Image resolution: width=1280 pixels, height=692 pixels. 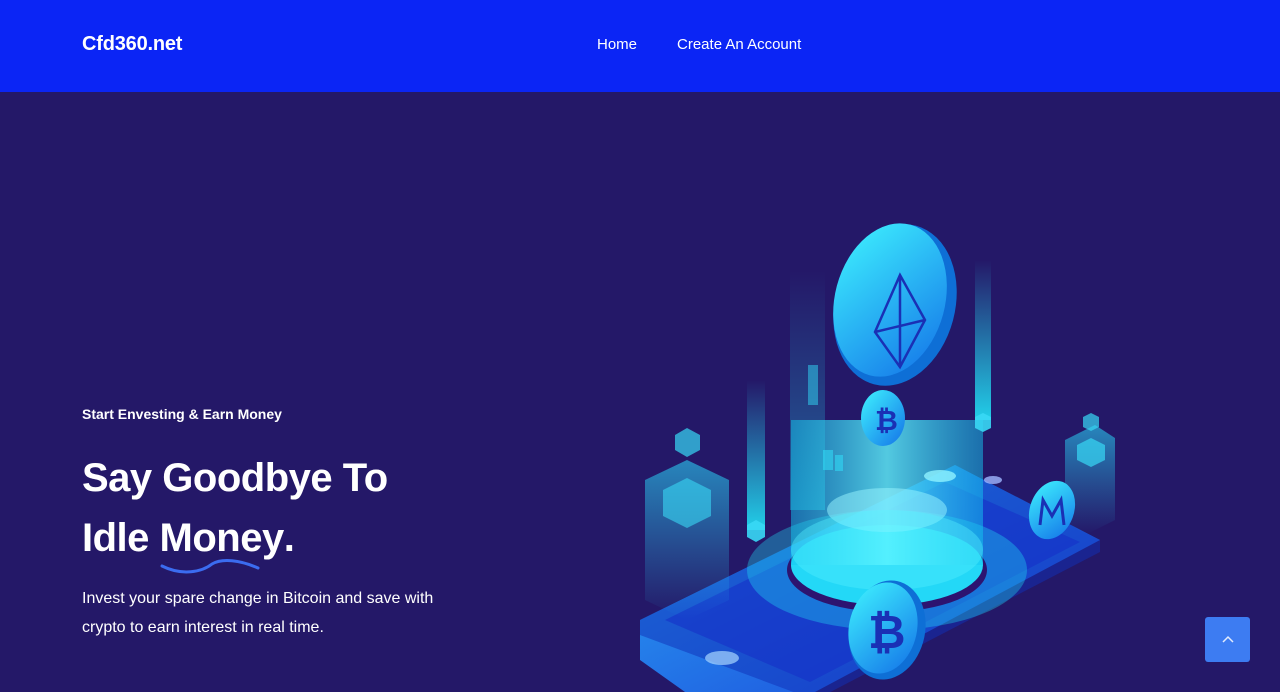 I want to click on bitcoin-coin-small-icon: ₿, so click(x=883, y=418).